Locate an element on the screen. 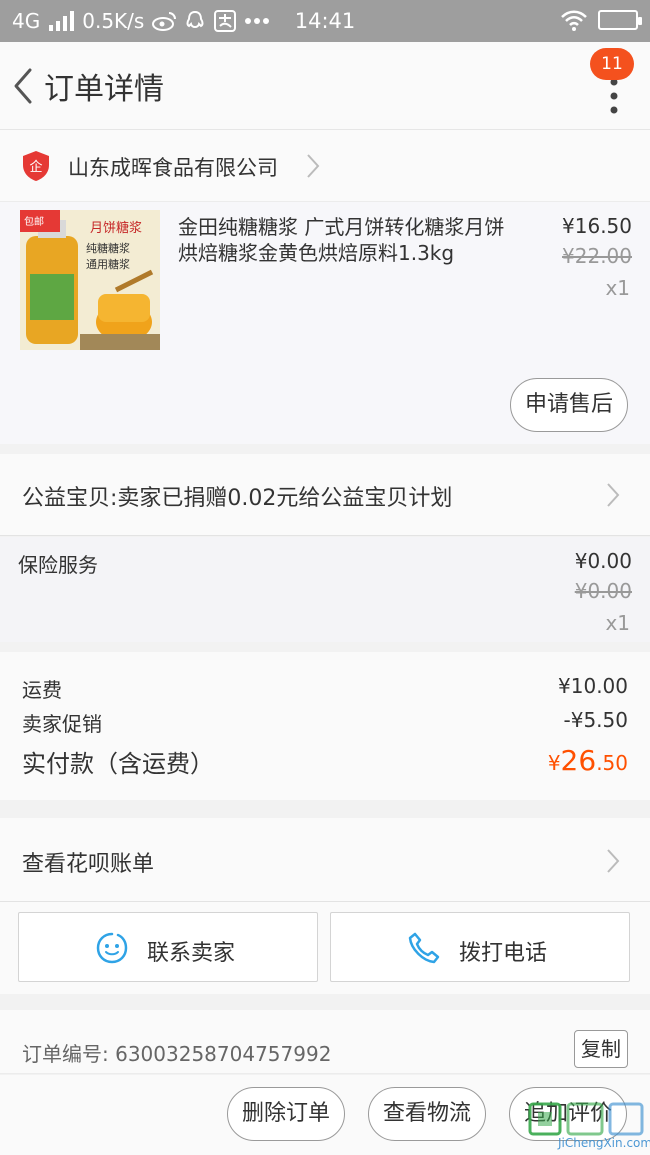  site-watermark: JiChengXin.com is located at coordinates (589, 1127).